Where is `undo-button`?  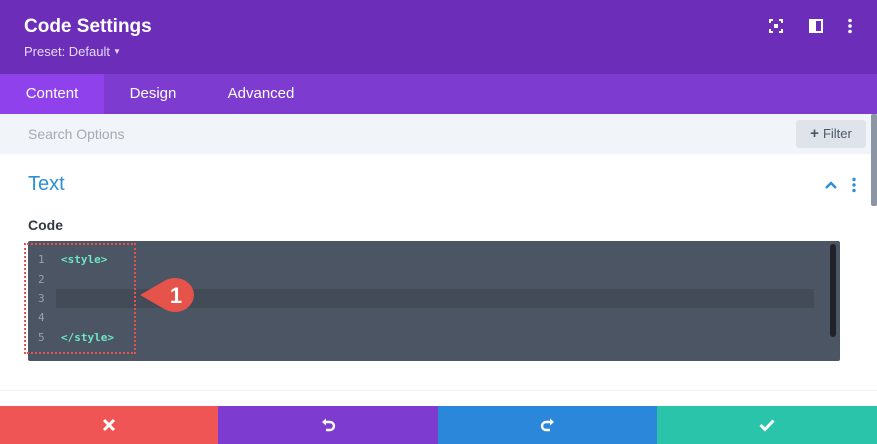
undo-button is located at coordinates (328, 425).